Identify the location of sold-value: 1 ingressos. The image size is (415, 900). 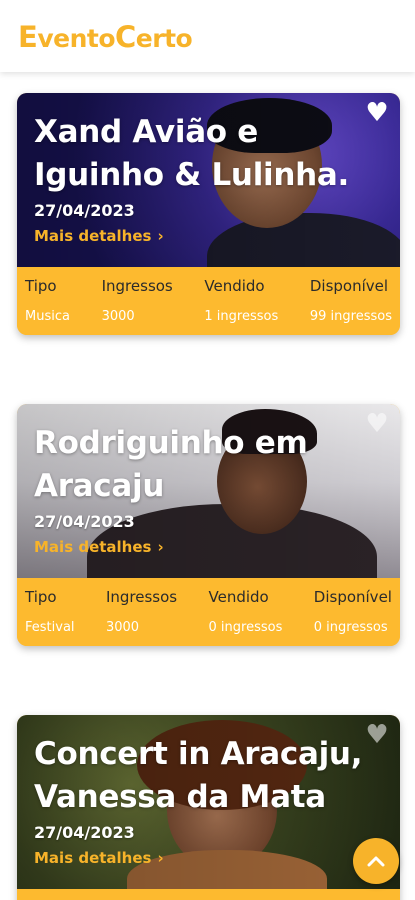
(241, 316).